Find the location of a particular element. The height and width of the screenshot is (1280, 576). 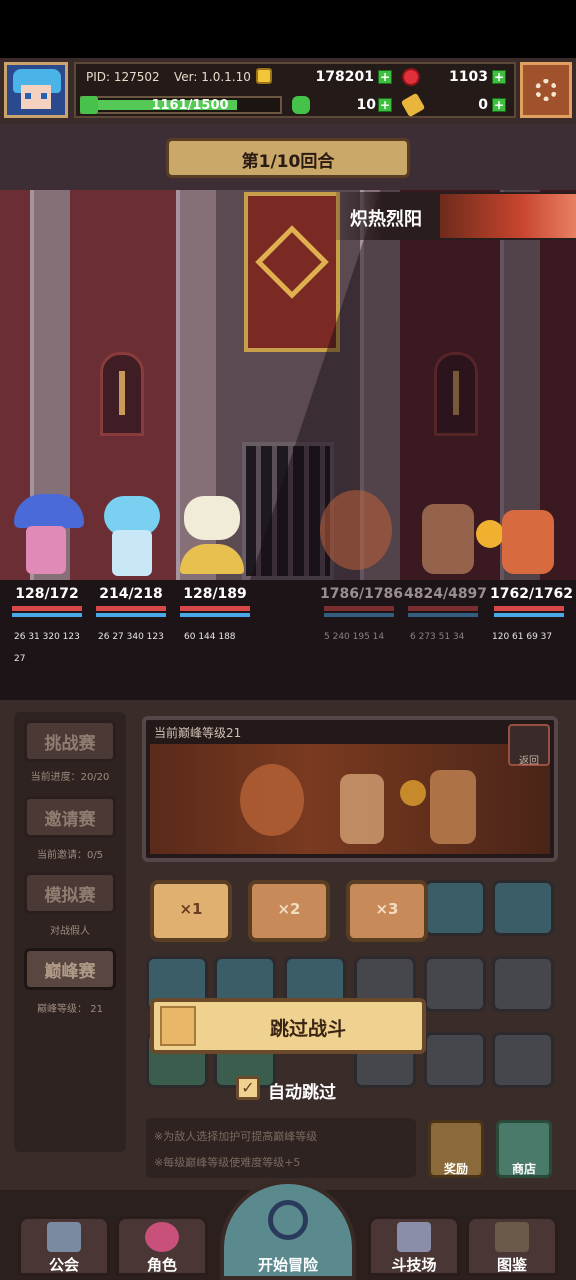

castle-icon is located at coordinates (64, 1237).